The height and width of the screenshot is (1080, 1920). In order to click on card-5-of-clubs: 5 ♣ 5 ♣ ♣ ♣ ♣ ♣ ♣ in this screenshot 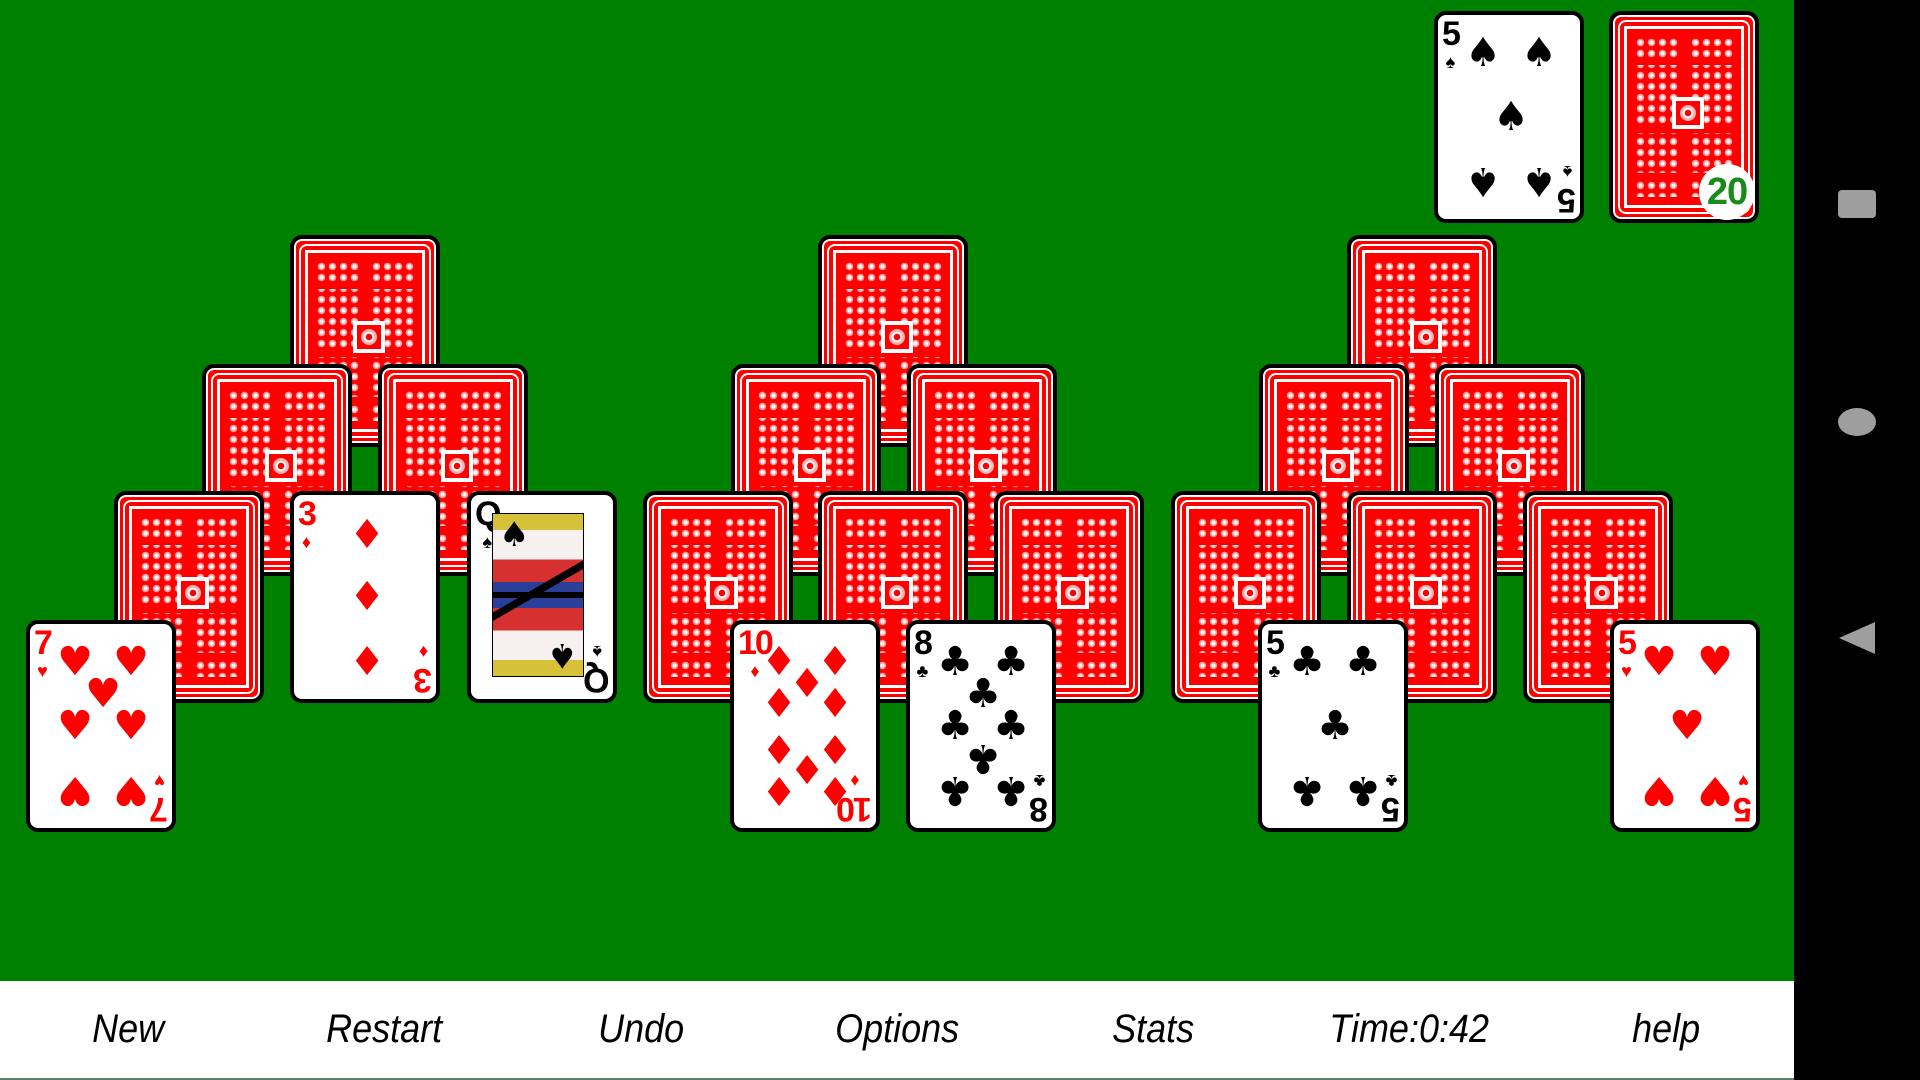, I will do `click(1333, 726)`.